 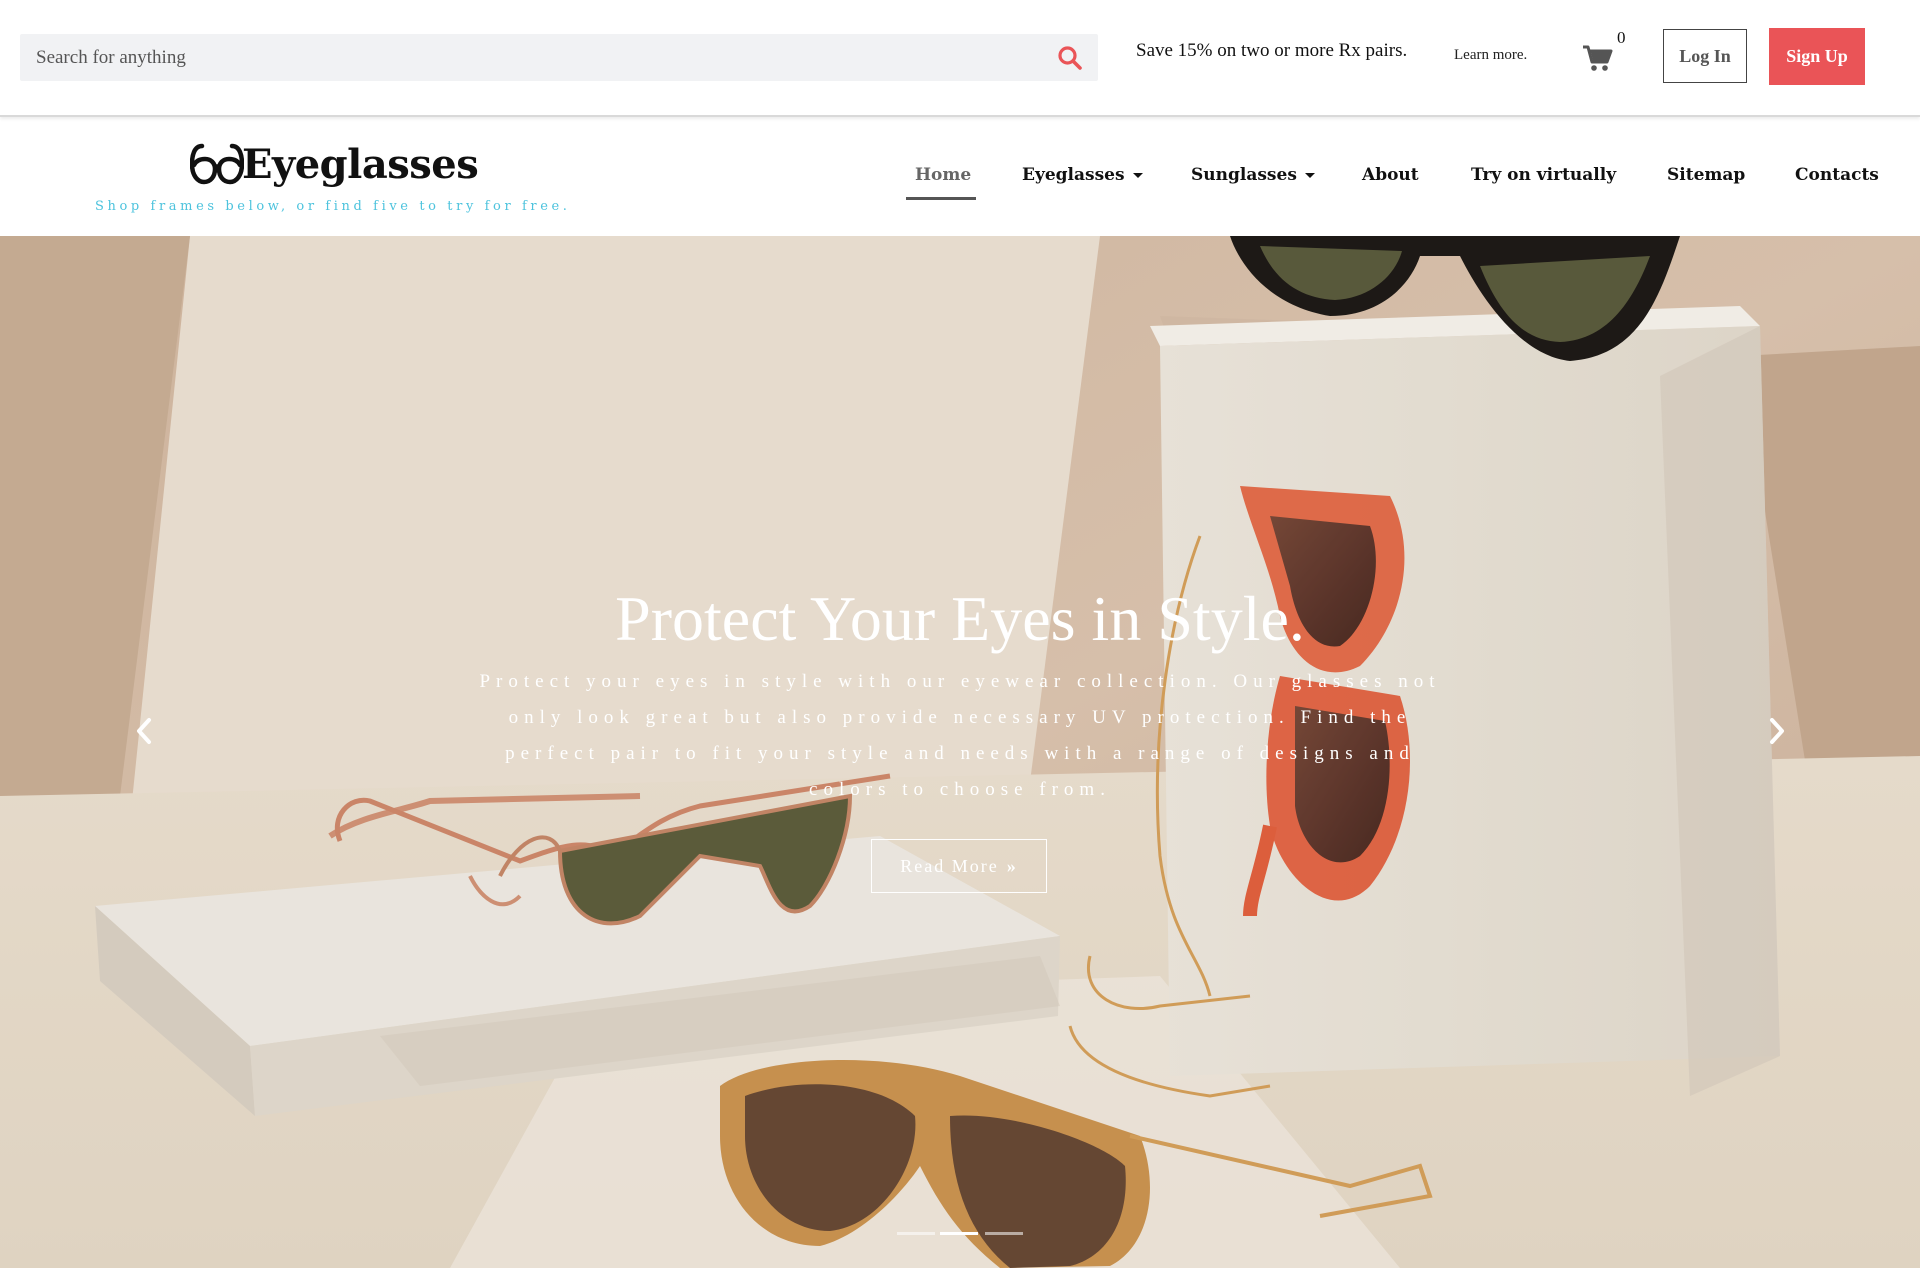 I want to click on nav-sitemap: Sitemap, so click(x=1706, y=175).